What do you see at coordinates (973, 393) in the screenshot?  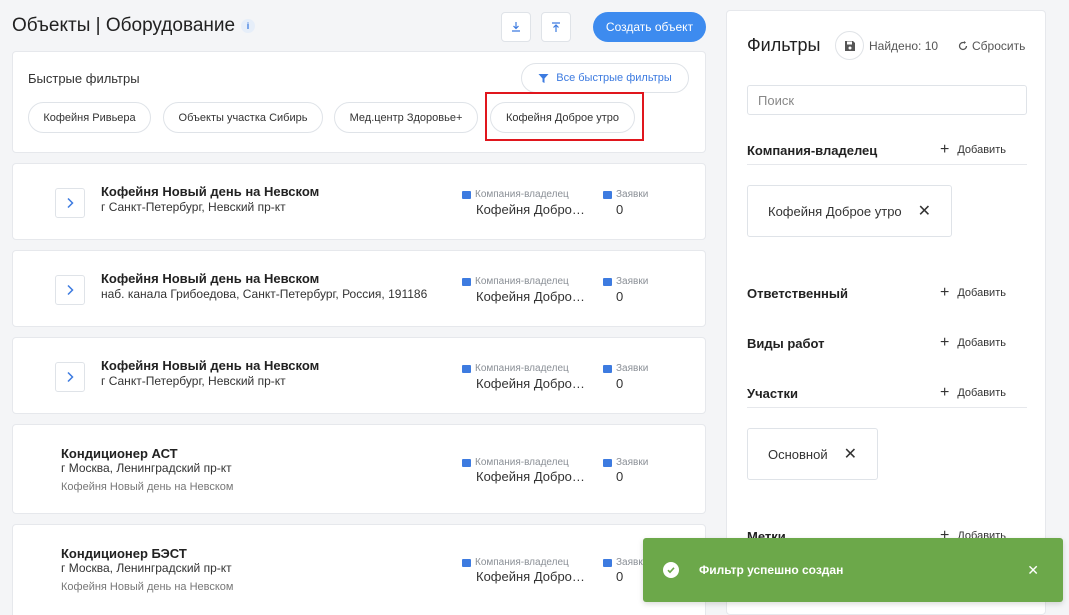 I see `add-site-button: + Добавить` at bounding box center [973, 393].